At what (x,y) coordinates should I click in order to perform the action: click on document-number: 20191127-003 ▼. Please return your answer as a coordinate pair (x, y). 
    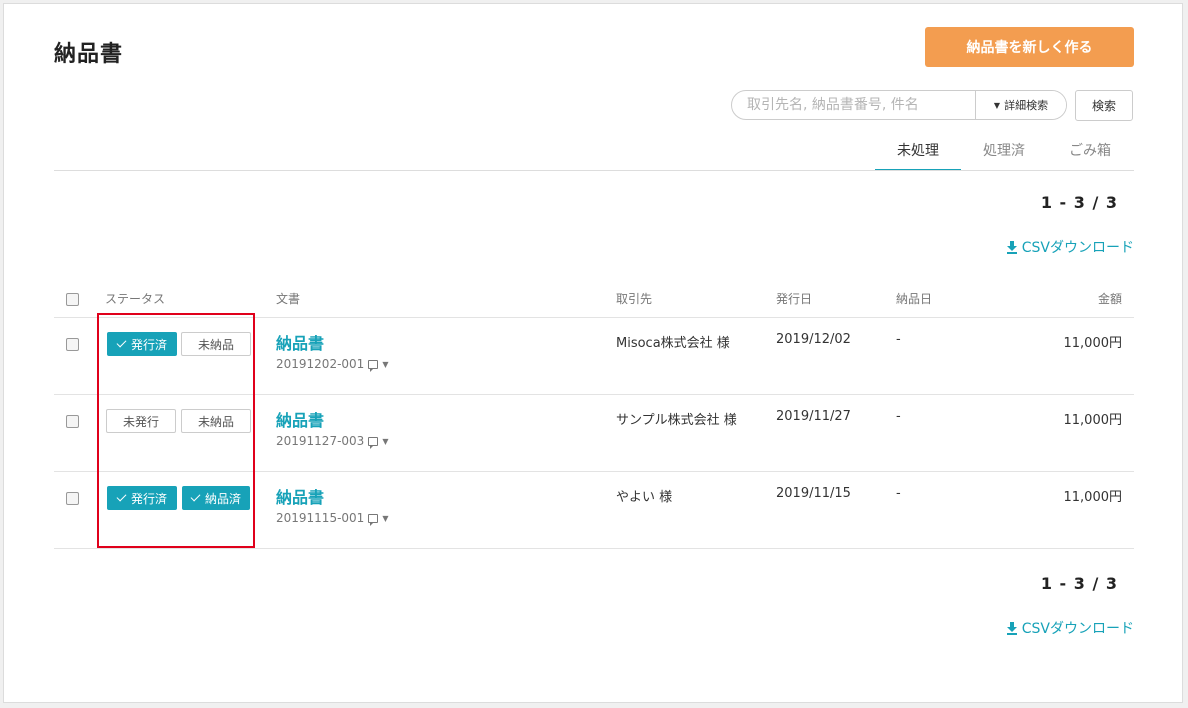
    Looking at the image, I should click on (332, 441).